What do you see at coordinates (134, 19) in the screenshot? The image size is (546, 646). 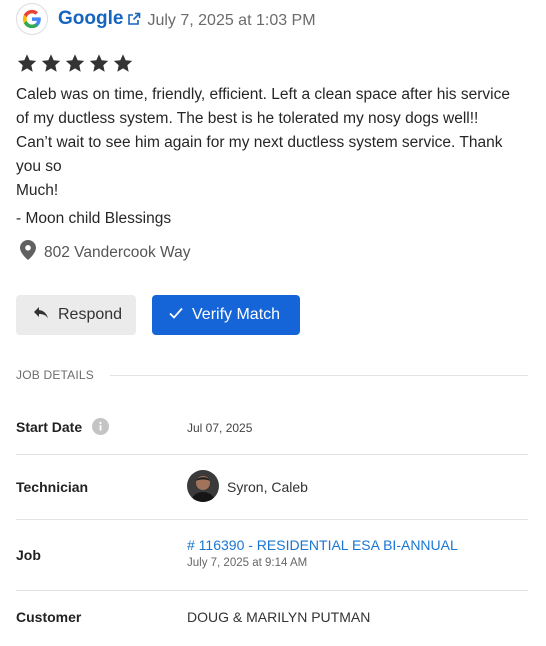 I see `external-link-icon` at bounding box center [134, 19].